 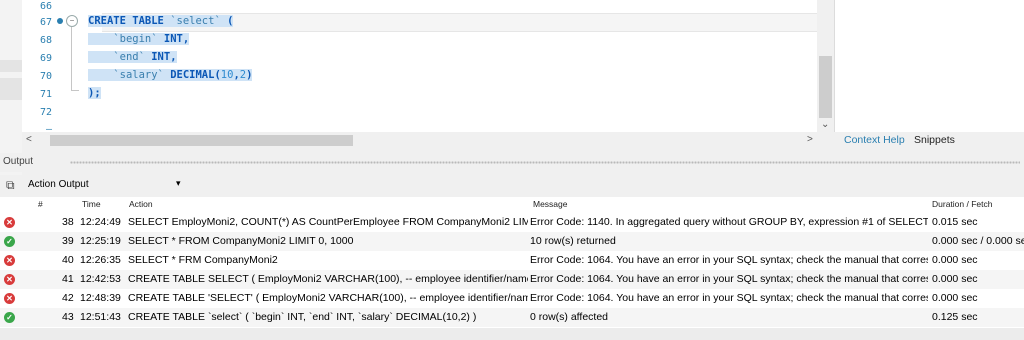 I want to click on line-number: 67, so click(x=45, y=22).